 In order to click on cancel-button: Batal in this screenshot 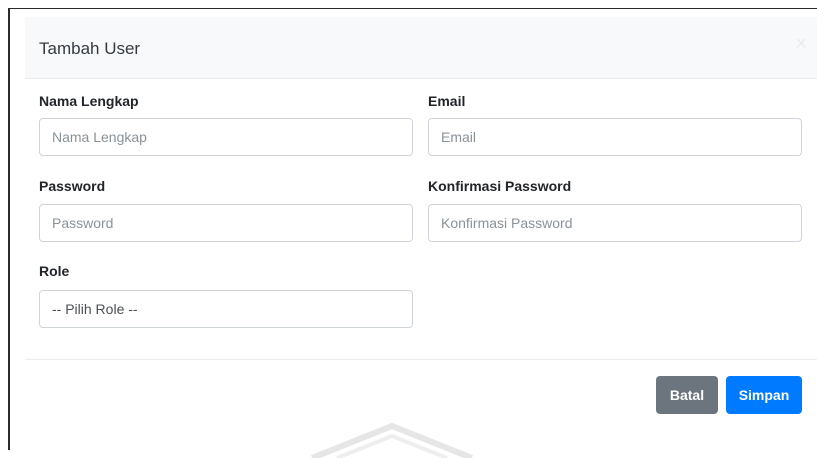, I will do `click(687, 395)`.